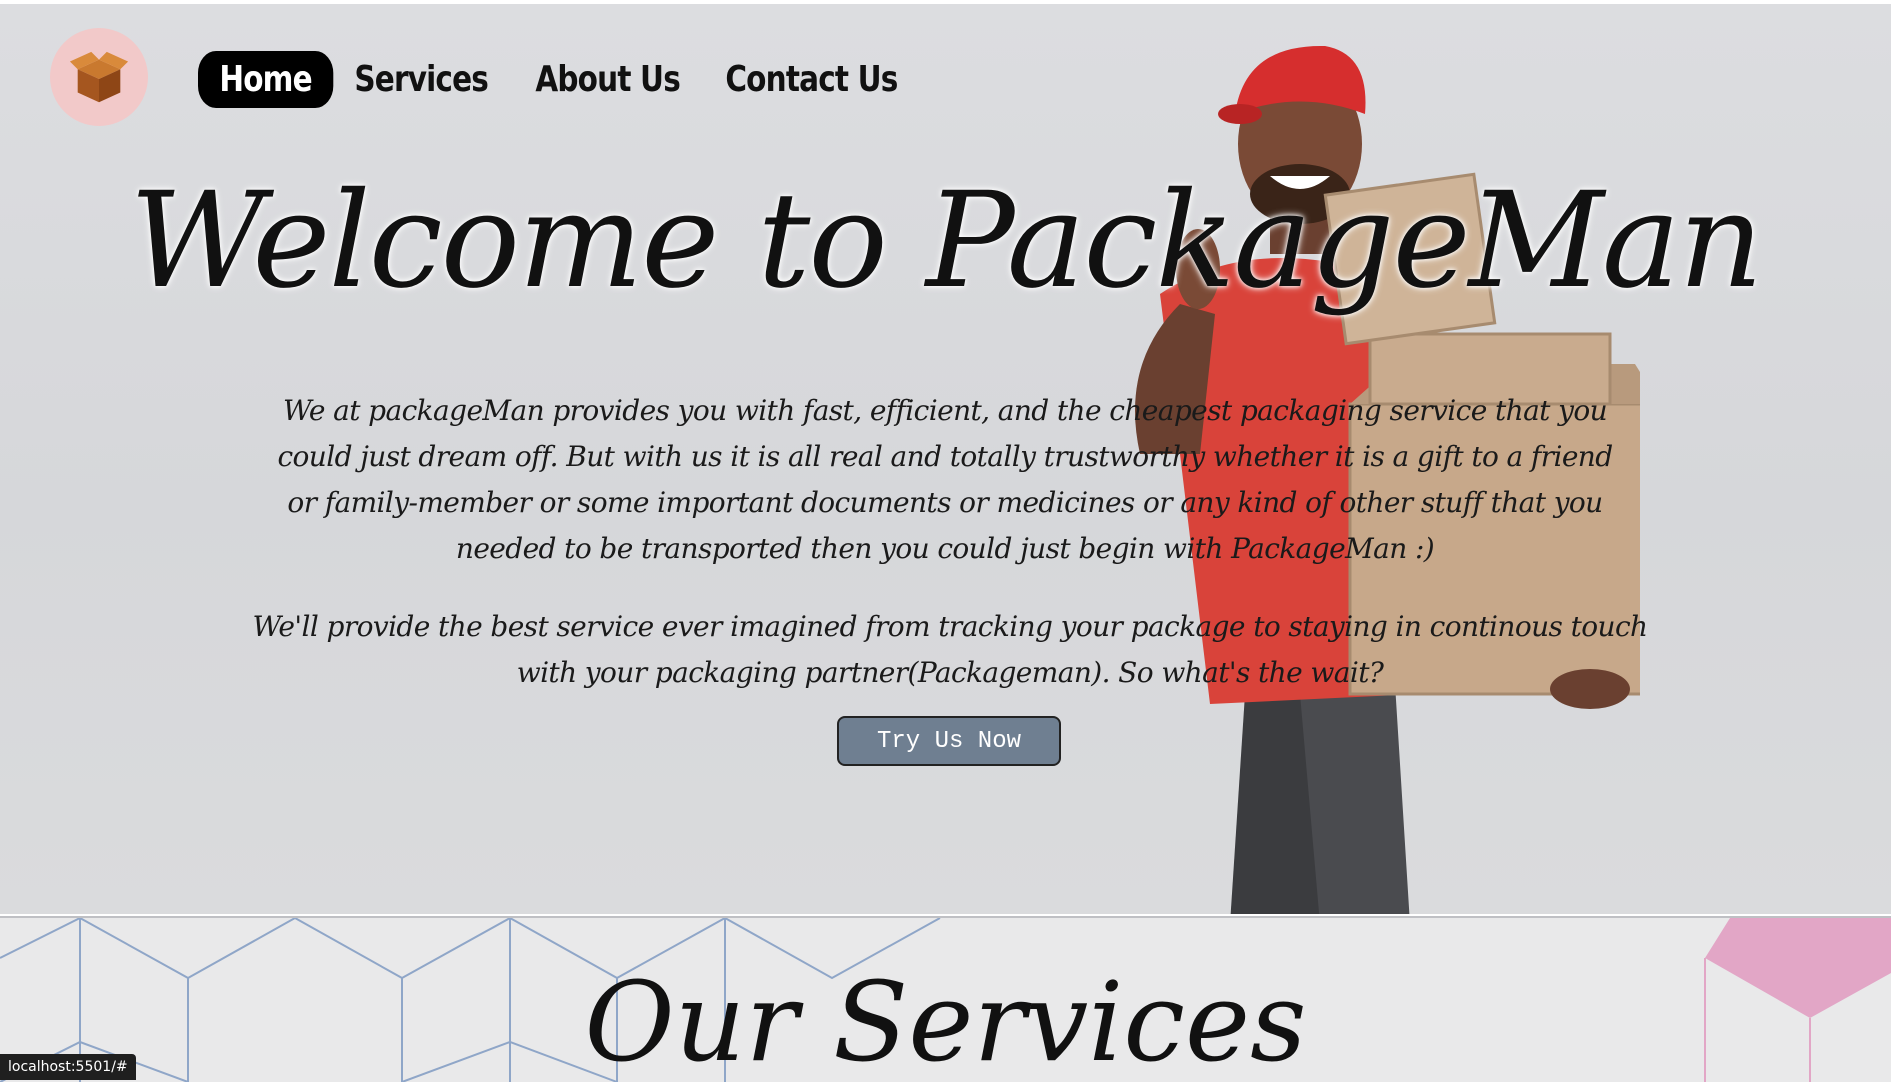 This screenshot has width=1891, height=1086. Describe the element at coordinates (945, 1022) in the screenshot. I see `services-title: Our Services` at that location.